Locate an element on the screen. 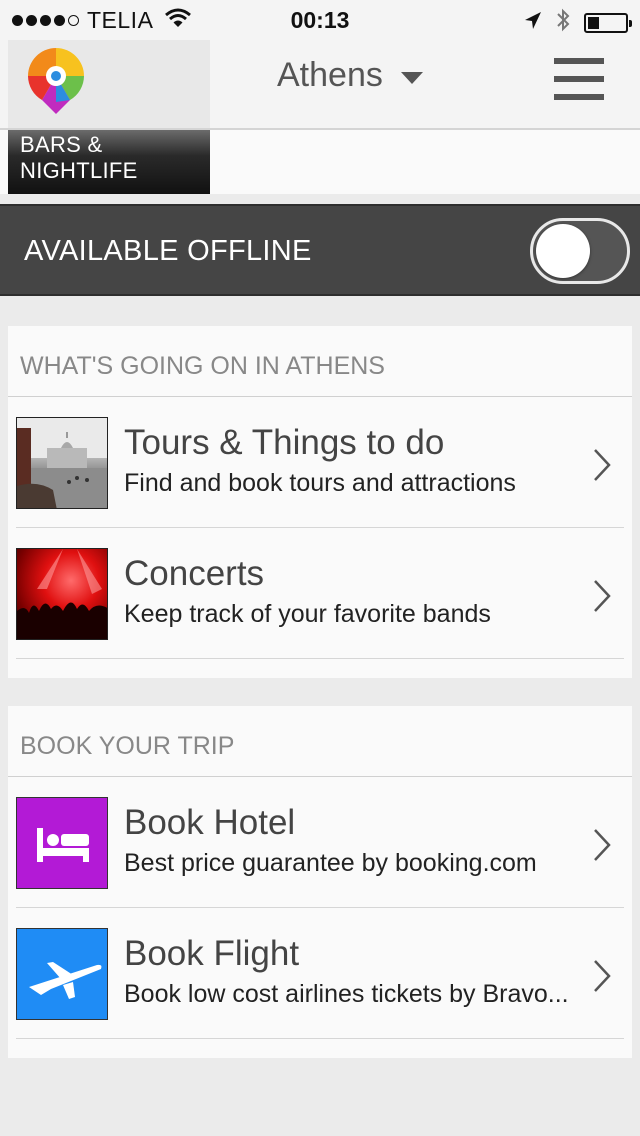  section-title: BOOK YOUR TRIP is located at coordinates (320, 741).